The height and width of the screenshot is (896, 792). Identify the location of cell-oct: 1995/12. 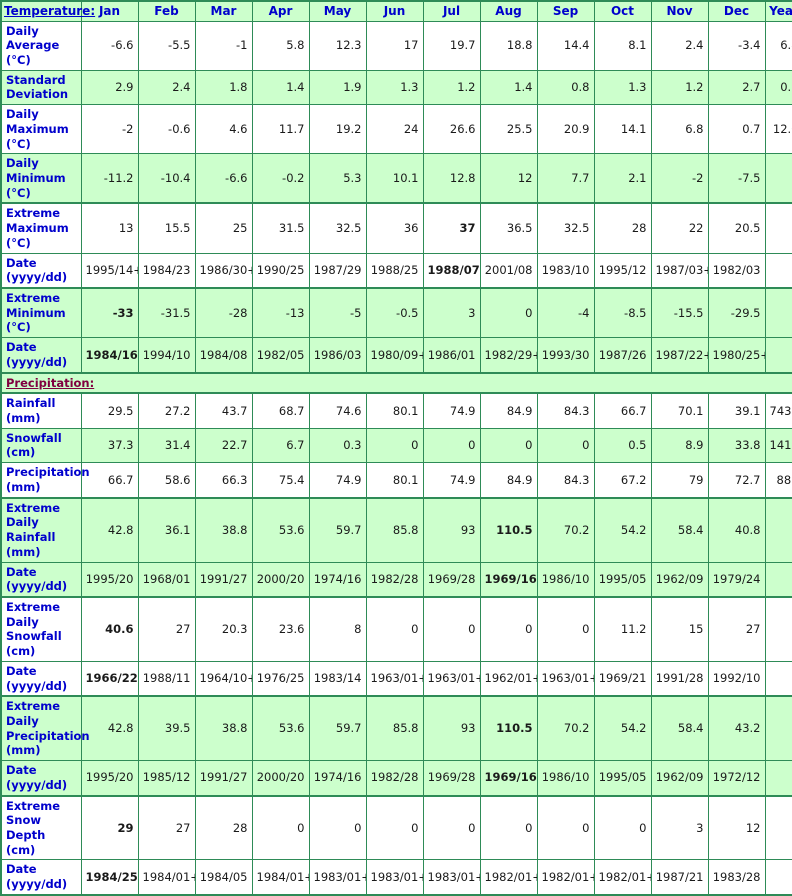
(622, 270).